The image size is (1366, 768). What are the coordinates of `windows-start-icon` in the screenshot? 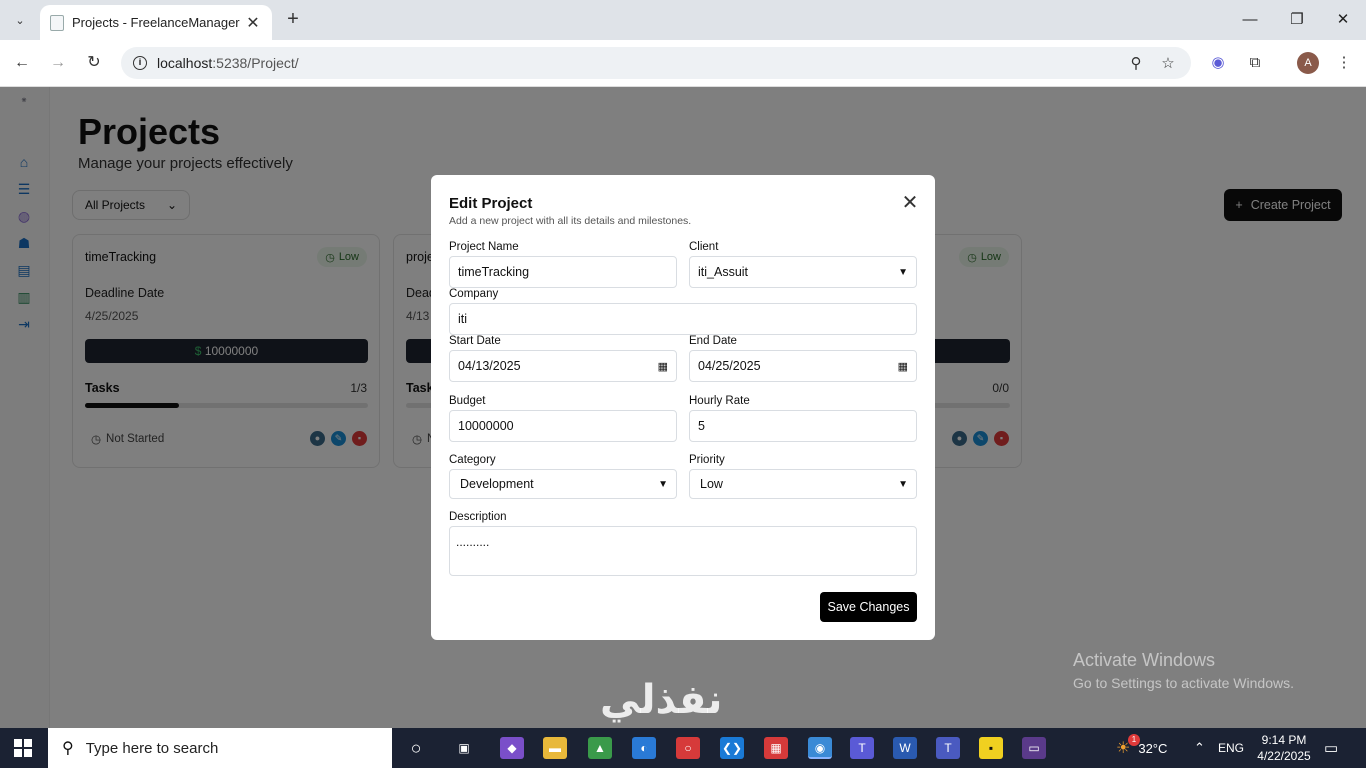 It's located at (23, 748).